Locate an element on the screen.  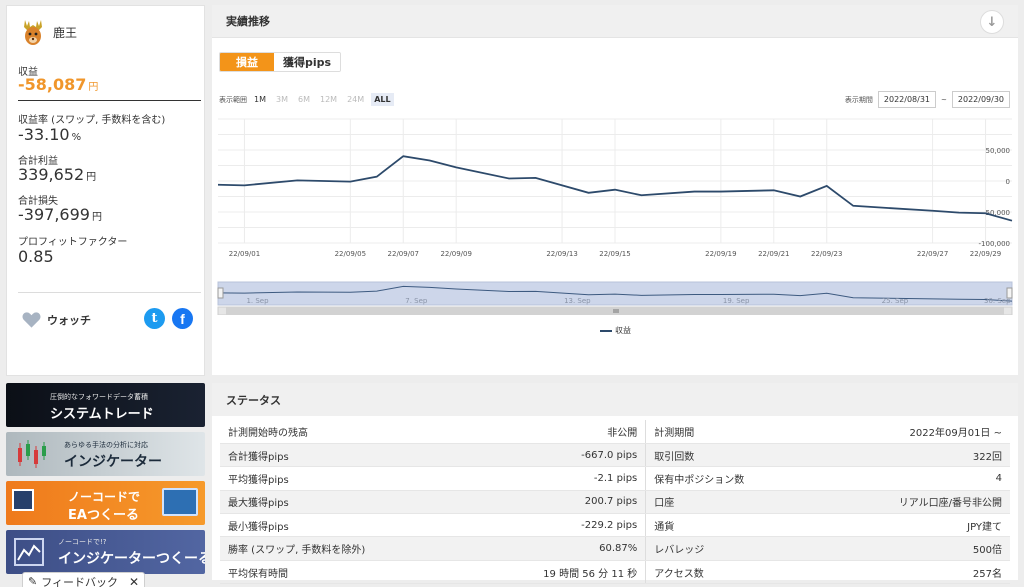
status-label: 合計獲得pips is located at coordinates (344, 455).